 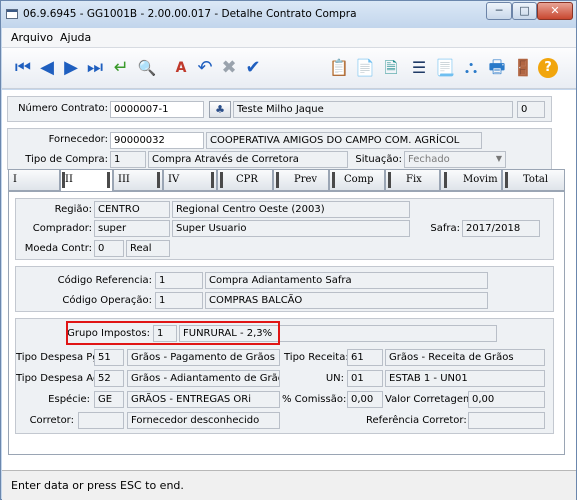 I want to click on toolbar: ⏮ ◀ ▶ ⏭ ↵ 🔍 A ↶ ✖ ✔ 📋 📄 🗎 ☰ 📃 ⛬ 🖶 🚪 ?, so click(x=289, y=68).